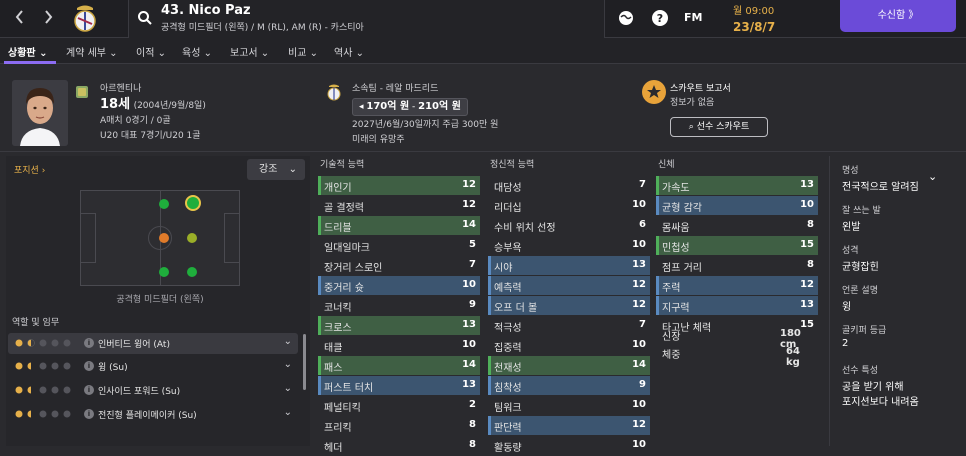  Describe the element at coordinates (569, 325) in the screenshot. I see `attribute-row: 적극성 7` at that location.